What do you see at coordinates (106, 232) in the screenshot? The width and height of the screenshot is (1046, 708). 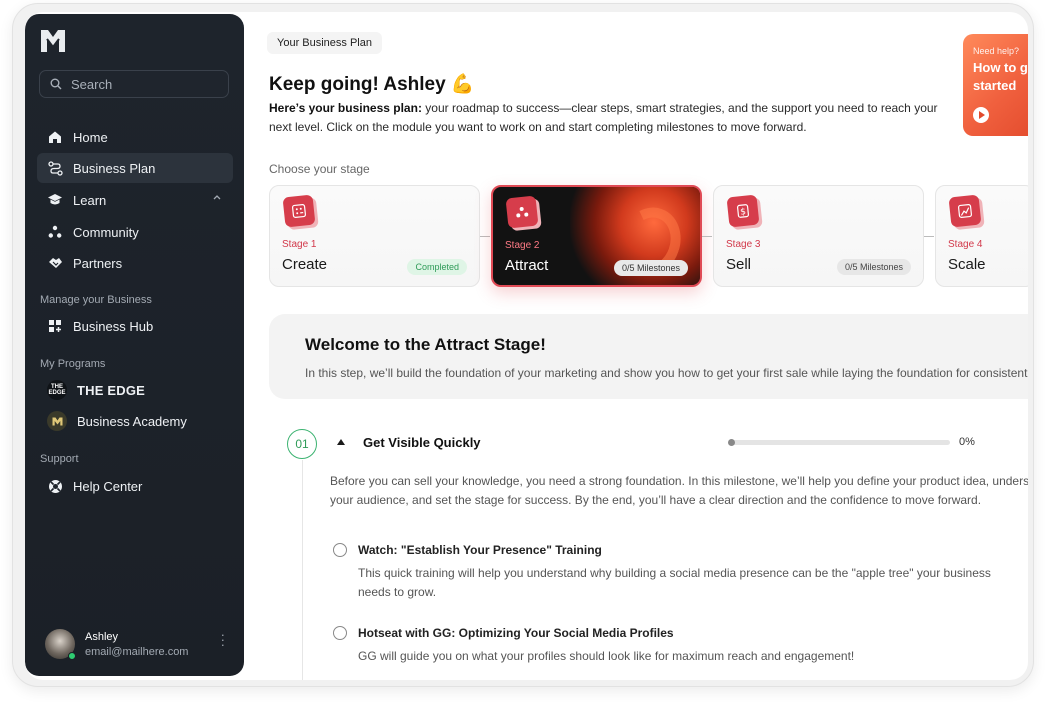 I see `sidebar-item-label: Community` at bounding box center [106, 232].